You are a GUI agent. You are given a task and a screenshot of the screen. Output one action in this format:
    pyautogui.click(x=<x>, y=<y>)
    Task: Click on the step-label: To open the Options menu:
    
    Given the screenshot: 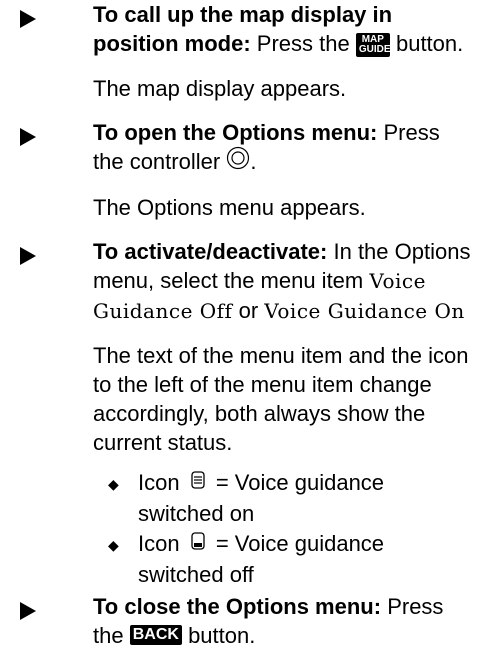 What is the action you would take?
    pyautogui.click(x=235, y=132)
    